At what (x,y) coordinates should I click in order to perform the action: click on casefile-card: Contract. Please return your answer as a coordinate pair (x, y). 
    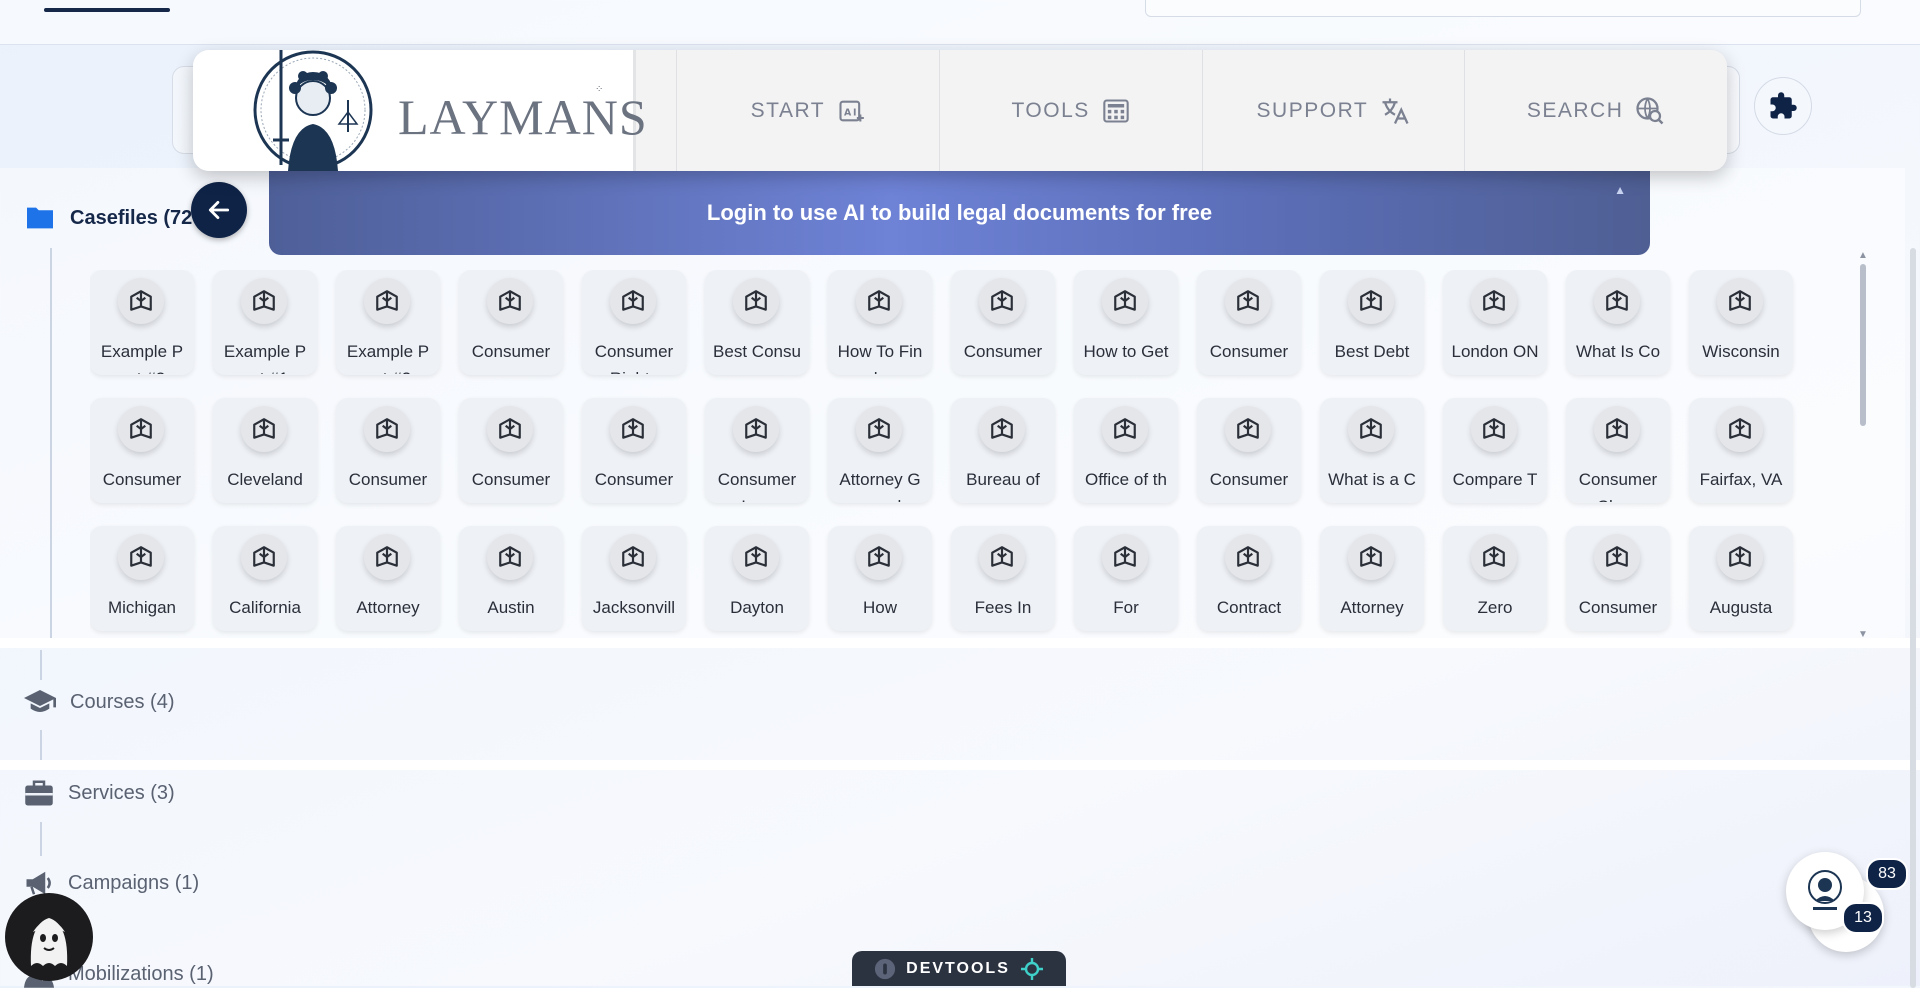
    Looking at the image, I should click on (1249, 578).